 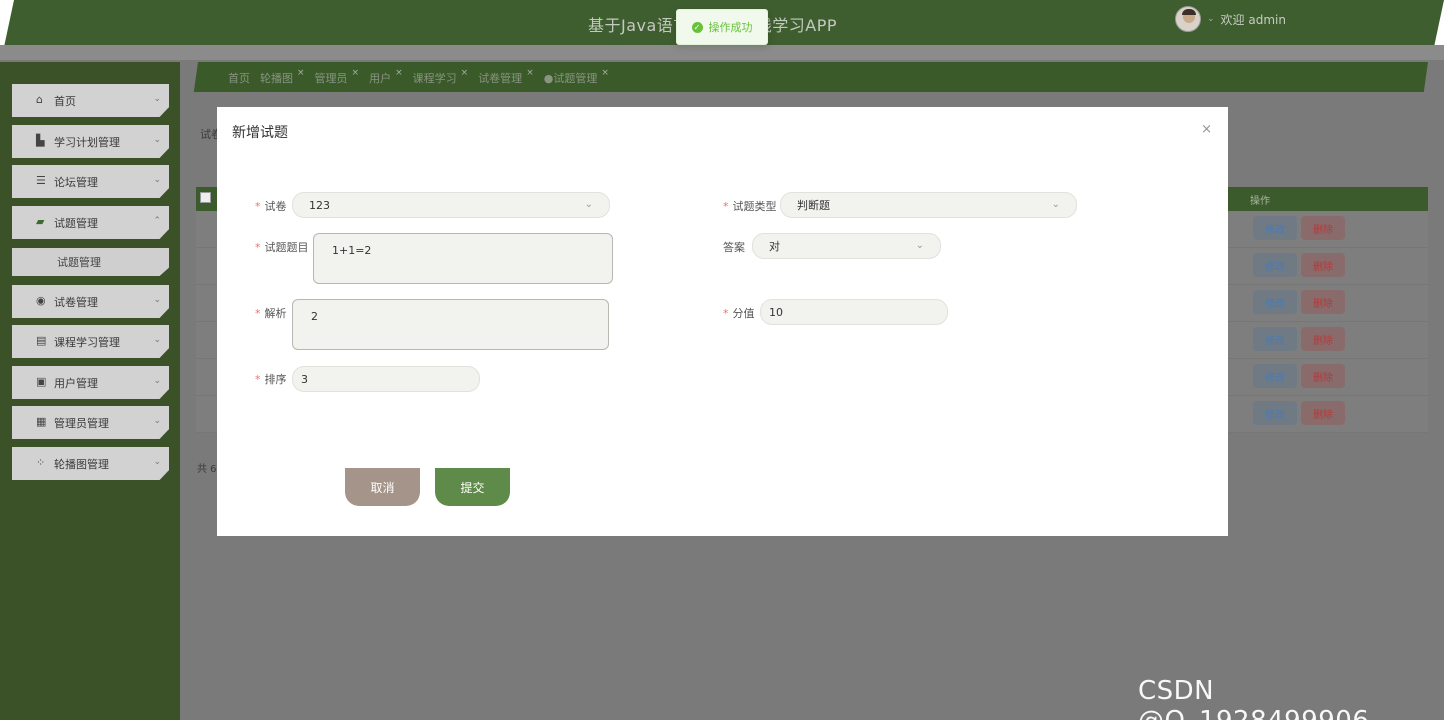 I want to click on tab-label: 首页, so click(x=239, y=78).